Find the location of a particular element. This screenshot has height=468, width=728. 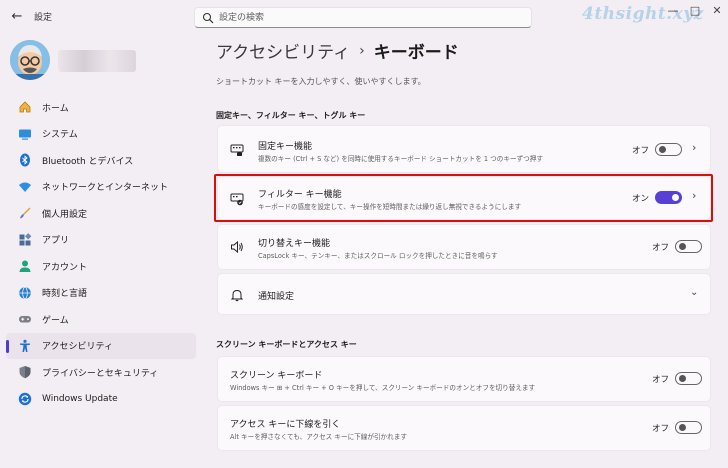

chevron-down-icon: ⌄ is located at coordinates (694, 292).